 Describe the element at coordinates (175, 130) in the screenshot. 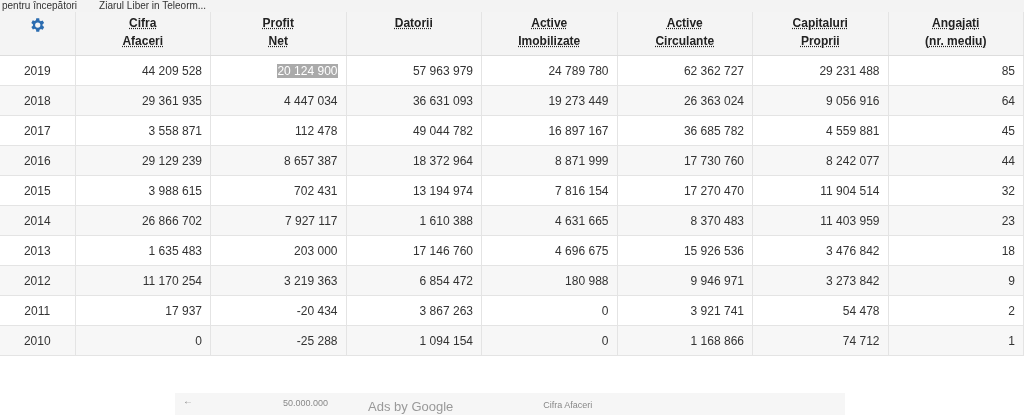

I see `value-cell: 3 558 871` at that location.